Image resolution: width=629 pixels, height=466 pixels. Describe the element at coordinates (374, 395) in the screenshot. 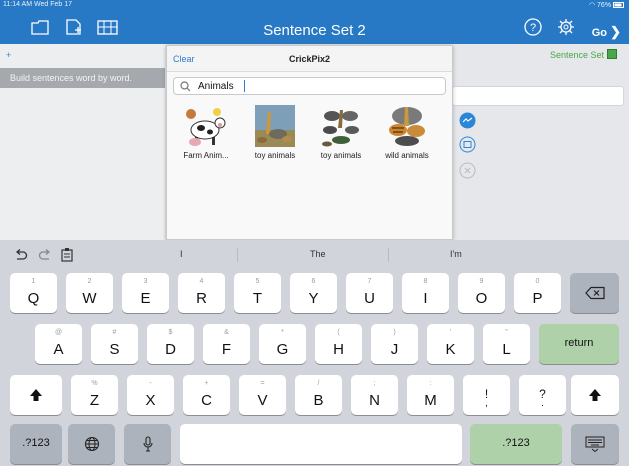

I see `key-n: ; N` at that location.